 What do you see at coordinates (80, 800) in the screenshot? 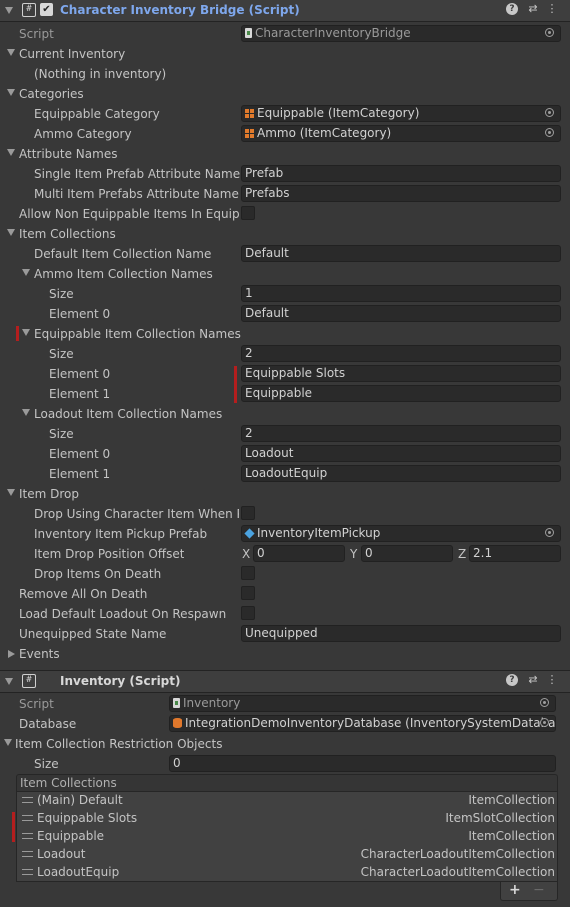
I see `collection-name: (Main) Default` at bounding box center [80, 800].